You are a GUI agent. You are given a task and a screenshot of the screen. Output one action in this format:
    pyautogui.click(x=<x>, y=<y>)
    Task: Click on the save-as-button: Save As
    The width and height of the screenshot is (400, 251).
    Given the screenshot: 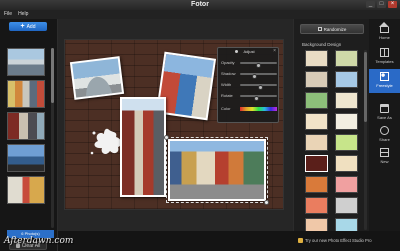 What is the action you would take?
    pyautogui.click(x=384, y=113)
    